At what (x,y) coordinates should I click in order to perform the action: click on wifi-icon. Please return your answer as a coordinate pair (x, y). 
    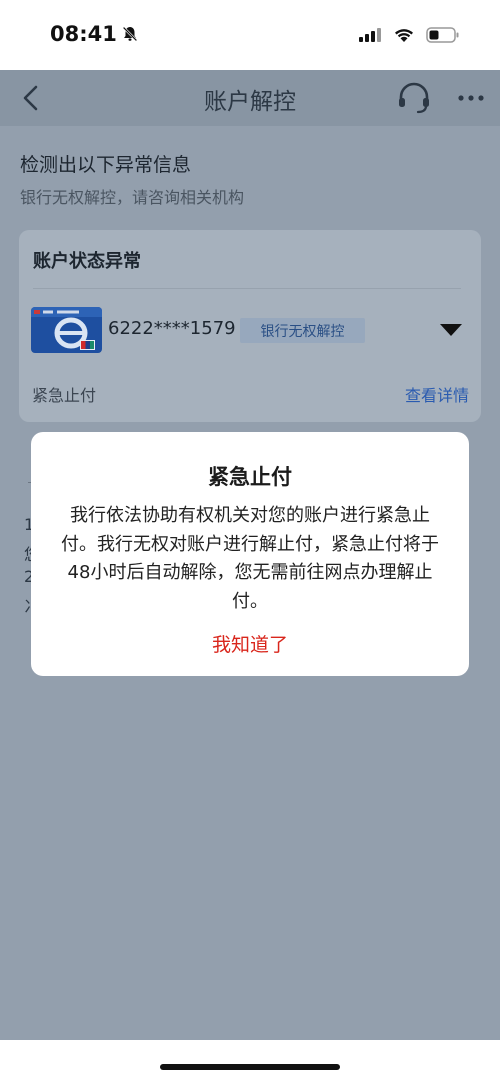
    Looking at the image, I should click on (404, 35).